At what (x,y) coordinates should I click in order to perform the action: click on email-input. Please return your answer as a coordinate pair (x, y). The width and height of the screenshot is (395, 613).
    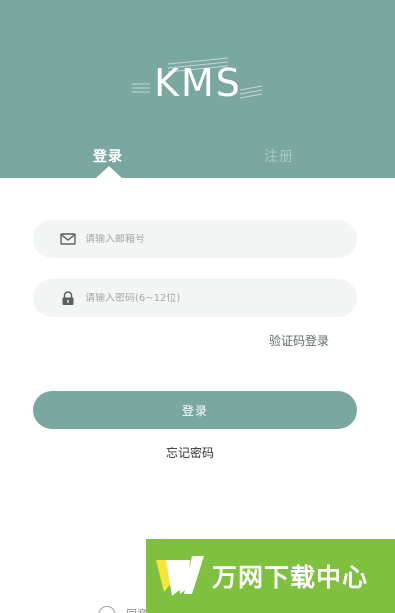
    Looking at the image, I should click on (221, 239).